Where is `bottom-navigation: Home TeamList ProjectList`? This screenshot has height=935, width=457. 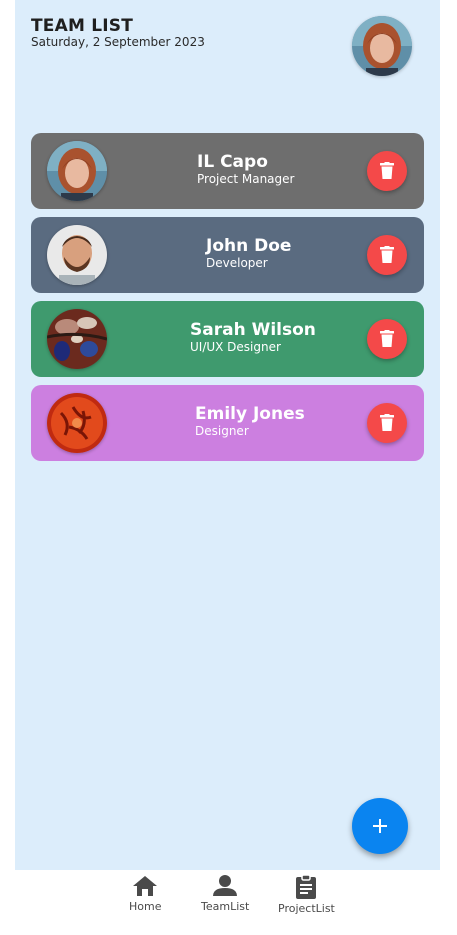
bottom-navigation: Home TeamList ProjectList is located at coordinates (228, 902).